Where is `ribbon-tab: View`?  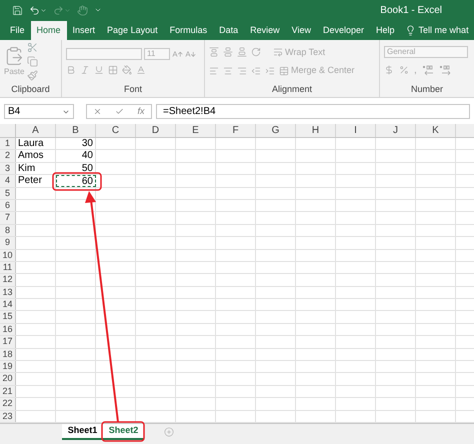 ribbon-tab: View is located at coordinates (301, 30).